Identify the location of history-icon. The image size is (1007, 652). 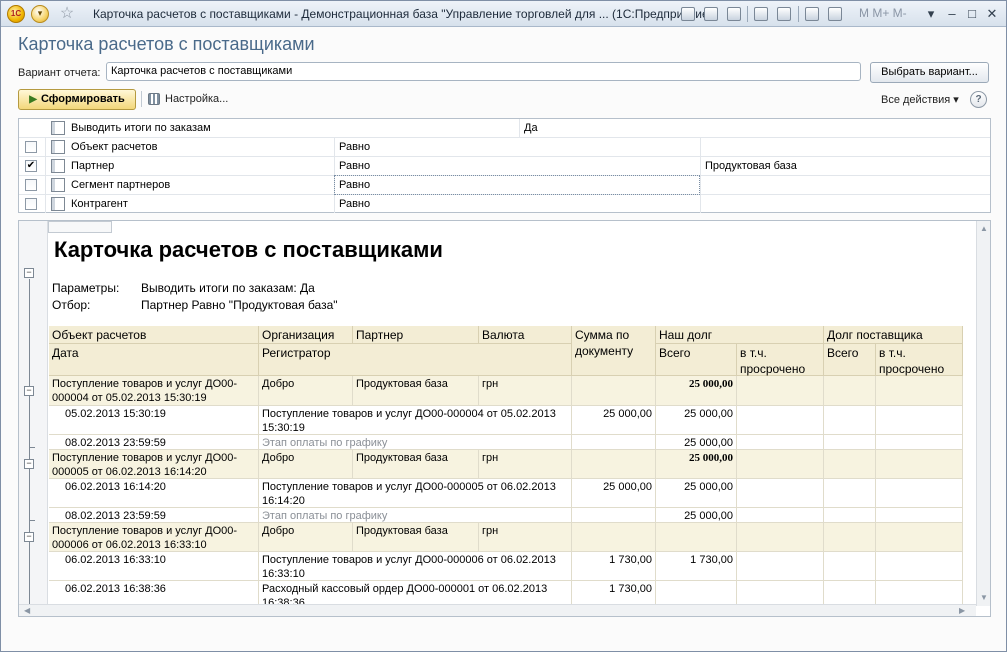
(784, 14).